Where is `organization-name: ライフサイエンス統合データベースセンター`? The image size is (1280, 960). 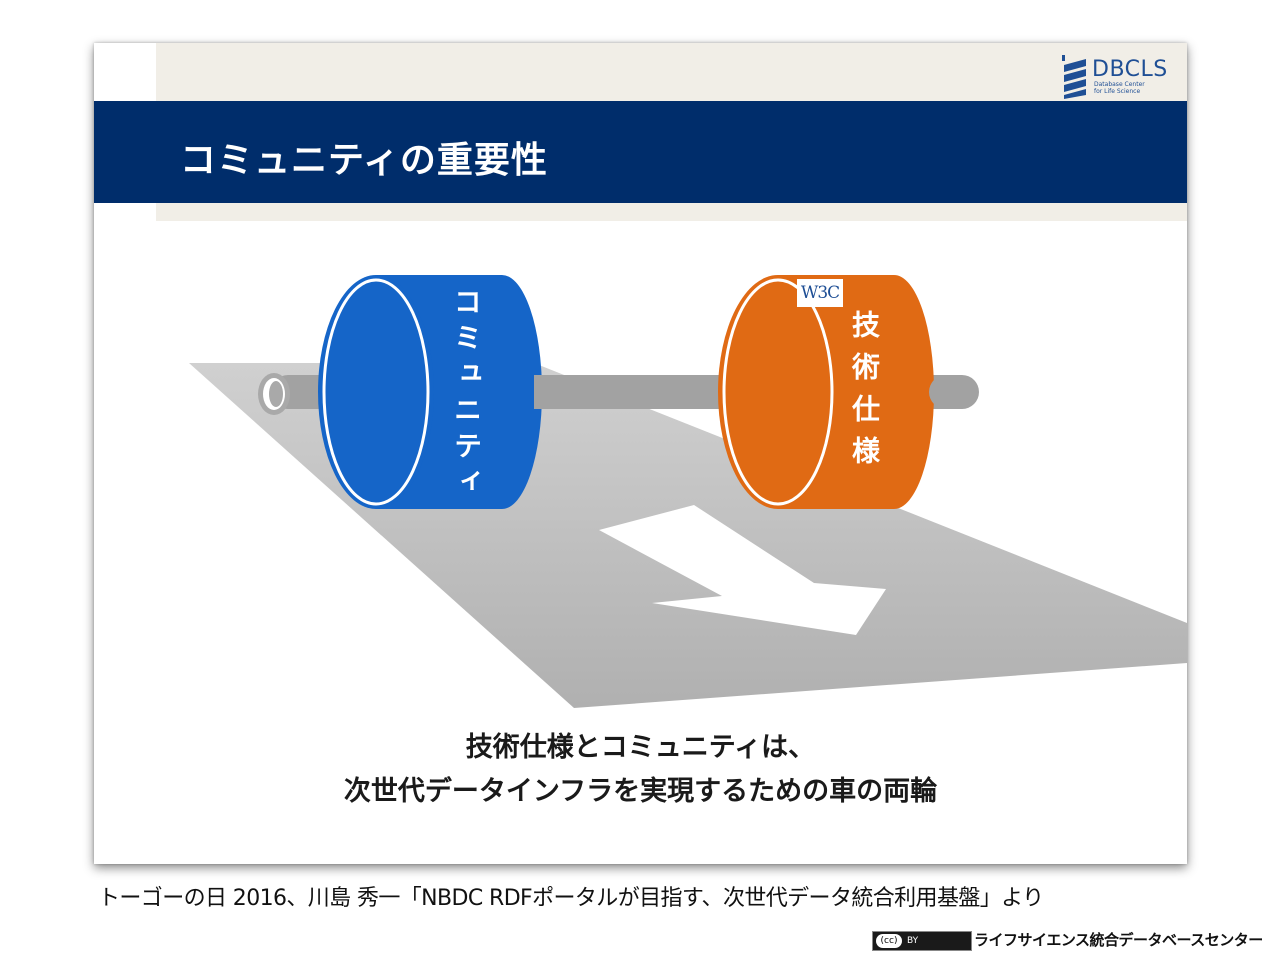 organization-name: ライフサイエンス統合データベースセンター is located at coordinates (1118, 940).